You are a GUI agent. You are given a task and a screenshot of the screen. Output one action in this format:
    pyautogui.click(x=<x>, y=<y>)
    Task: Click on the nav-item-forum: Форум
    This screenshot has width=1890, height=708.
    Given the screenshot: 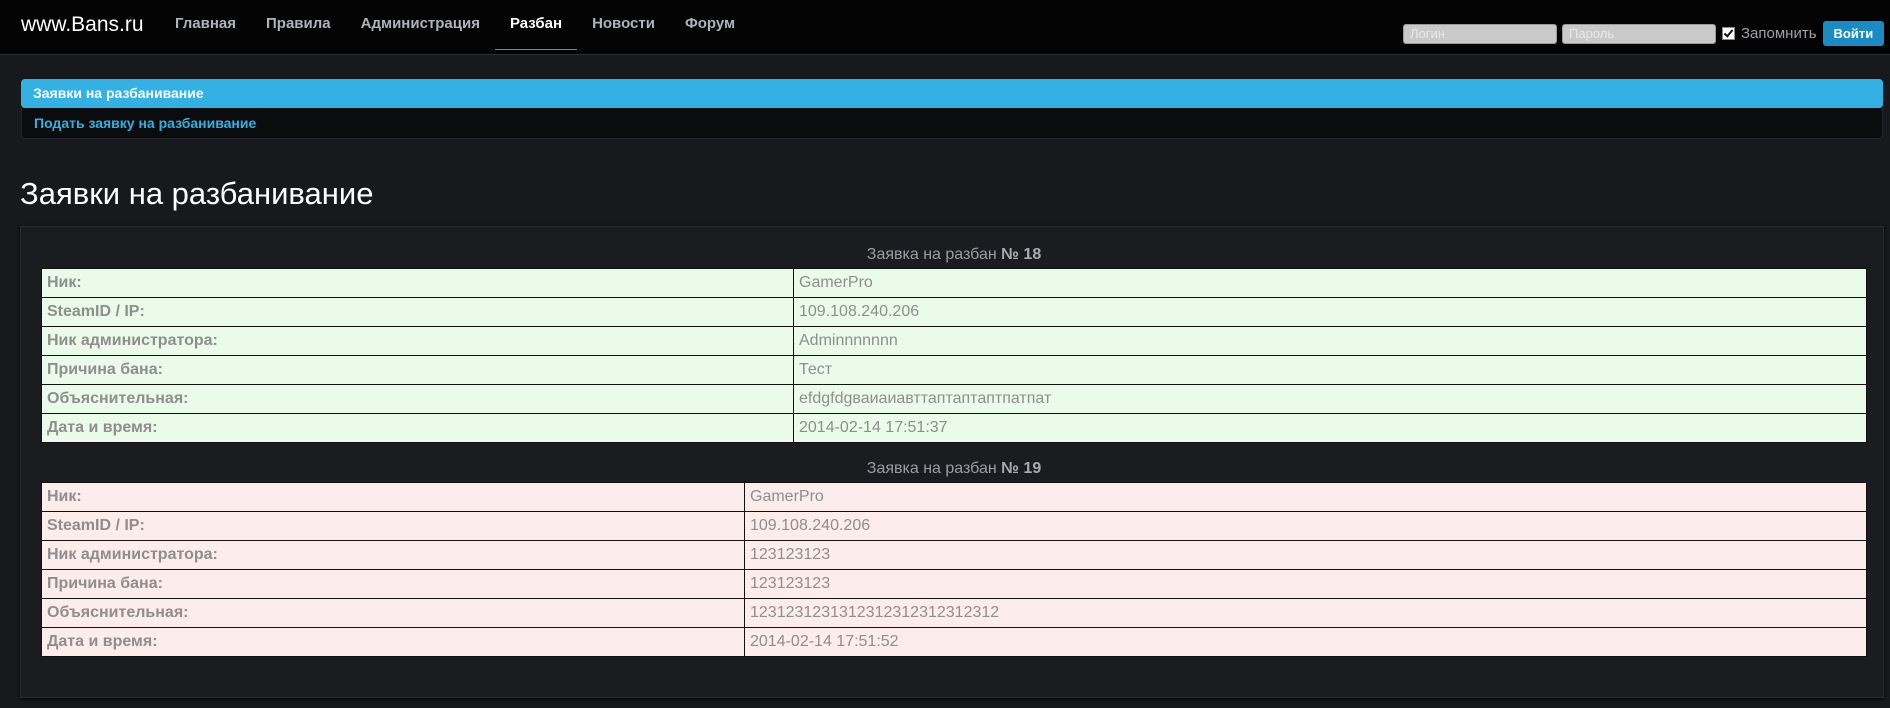 What is the action you would take?
    pyautogui.click(x=710, y=24)
    